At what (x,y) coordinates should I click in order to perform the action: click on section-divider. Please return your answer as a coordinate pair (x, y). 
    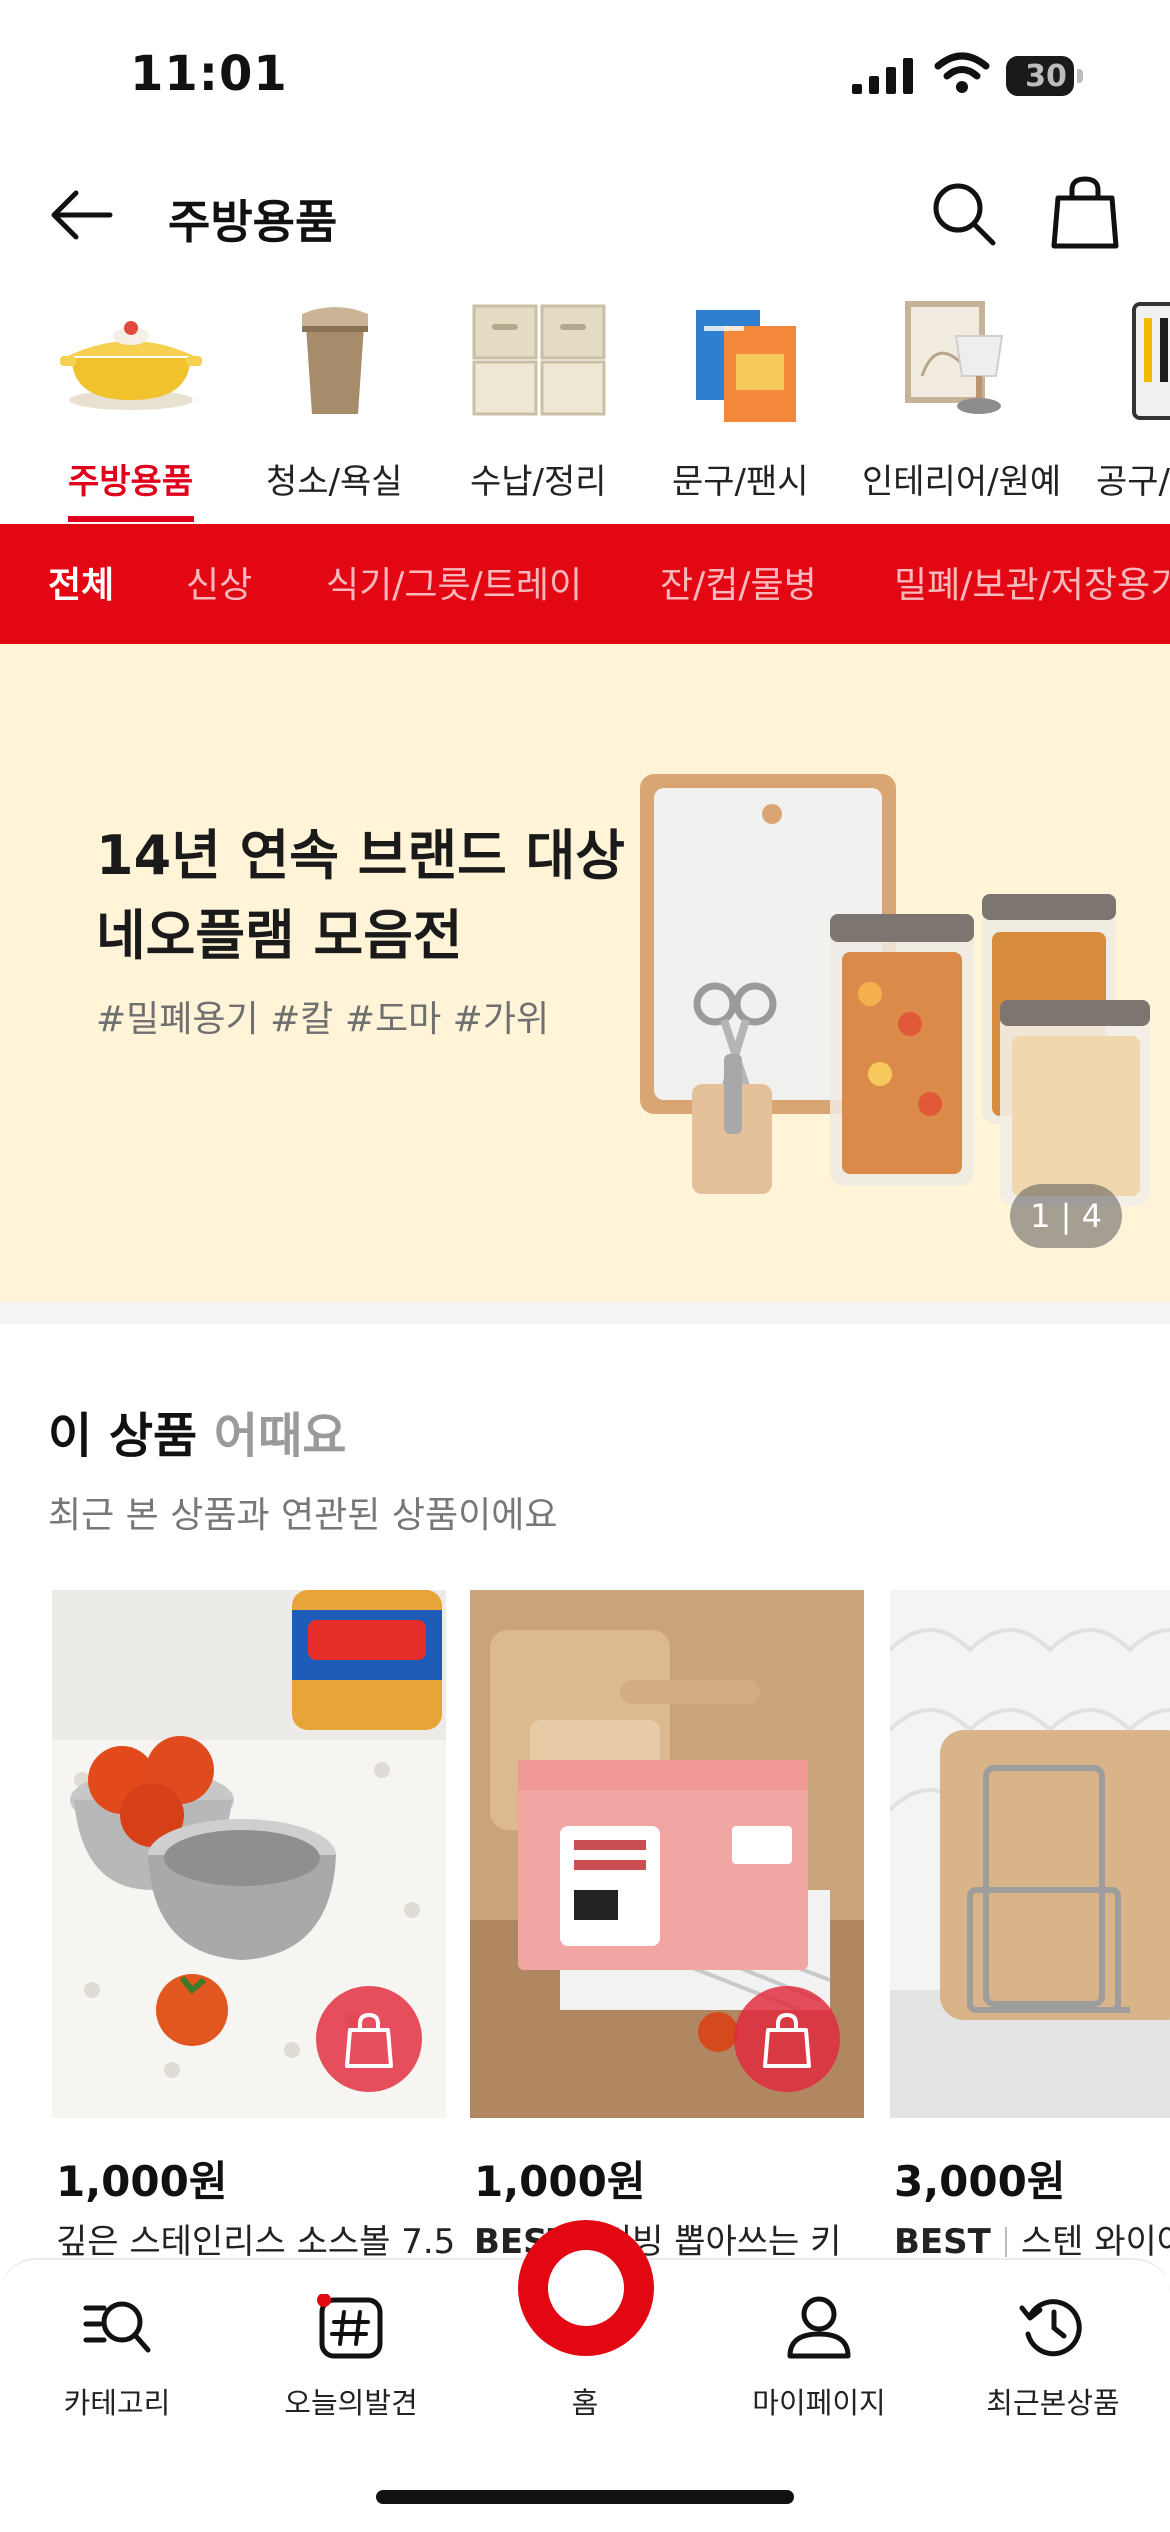
    Looking at the image, I should click on (585, 1313).